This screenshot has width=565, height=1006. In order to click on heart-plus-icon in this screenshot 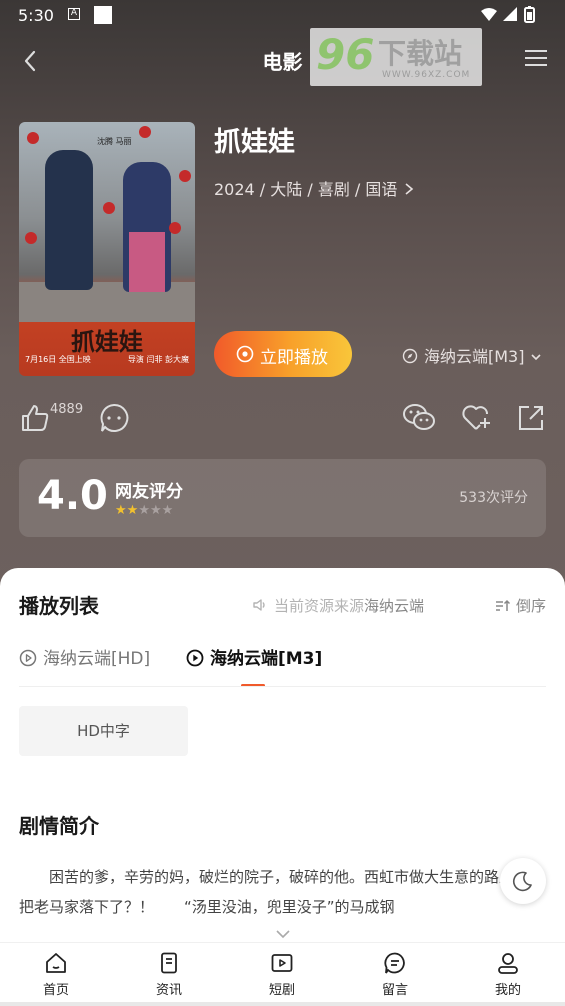, I will do `click(476, 417)`.